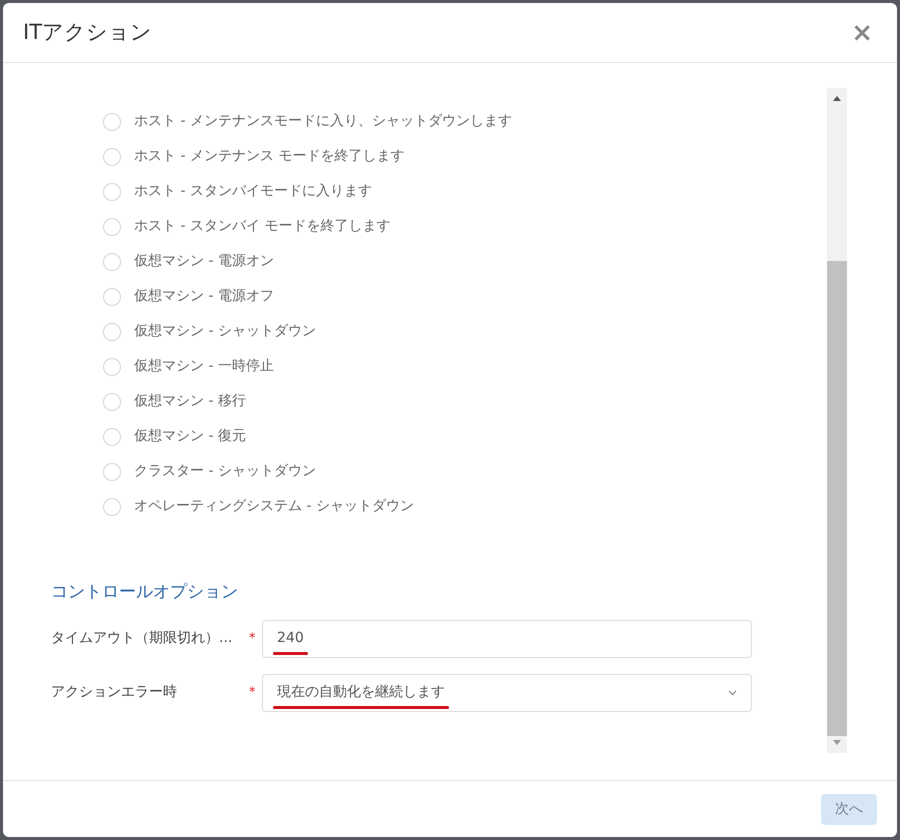 This screenshot has height=840, width=900. I want to click on radio-label: 仮想マシン - 一時停止, so click(204, 366).